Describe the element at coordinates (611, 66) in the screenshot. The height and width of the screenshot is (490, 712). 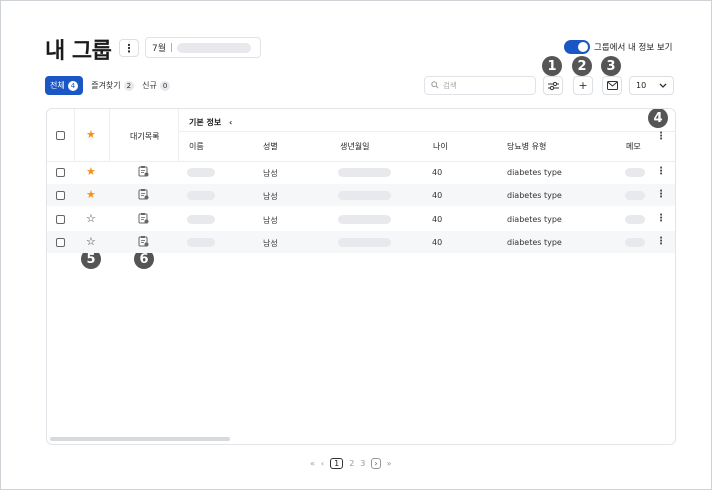
I see `callout-3: 3` at that location.